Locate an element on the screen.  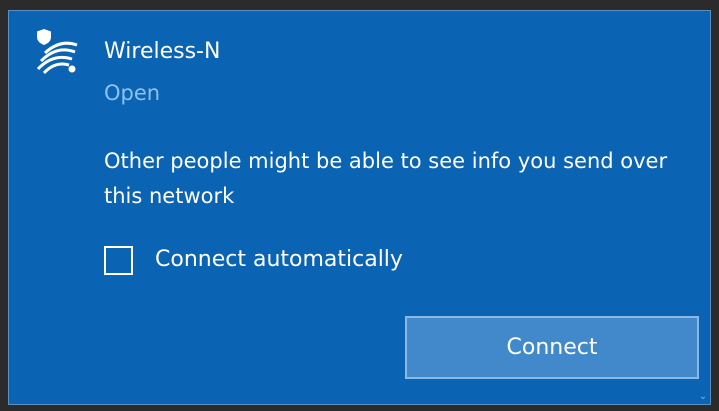
connect-automatically-checkbox is located at coordinates (118, 260).